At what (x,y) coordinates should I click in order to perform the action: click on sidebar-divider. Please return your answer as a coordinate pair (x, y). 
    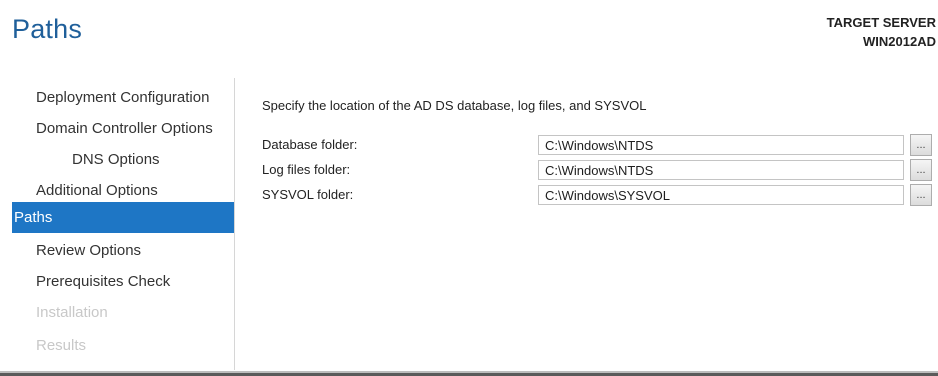
    Looking at the image, I should click on (234, 224).